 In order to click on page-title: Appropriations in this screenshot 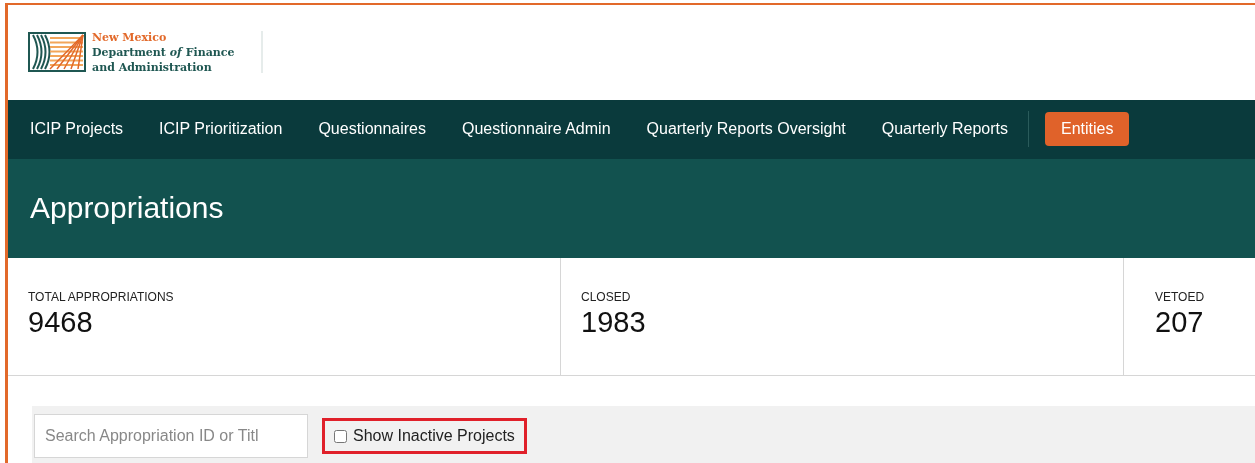, I will do `click(127, 208)`.